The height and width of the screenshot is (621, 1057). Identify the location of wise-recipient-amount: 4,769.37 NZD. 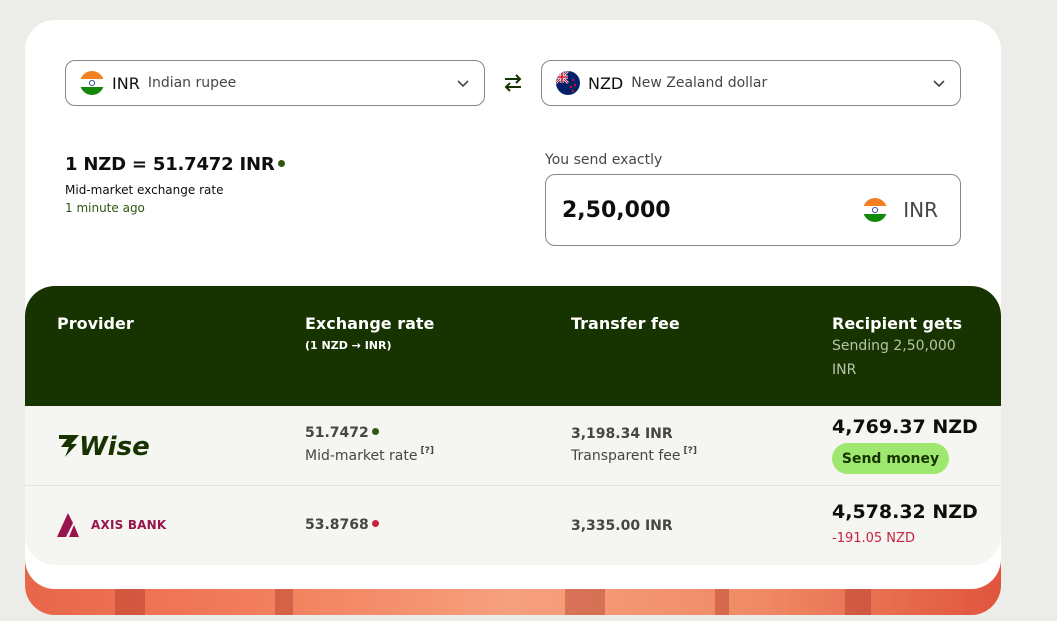
(905, 427).